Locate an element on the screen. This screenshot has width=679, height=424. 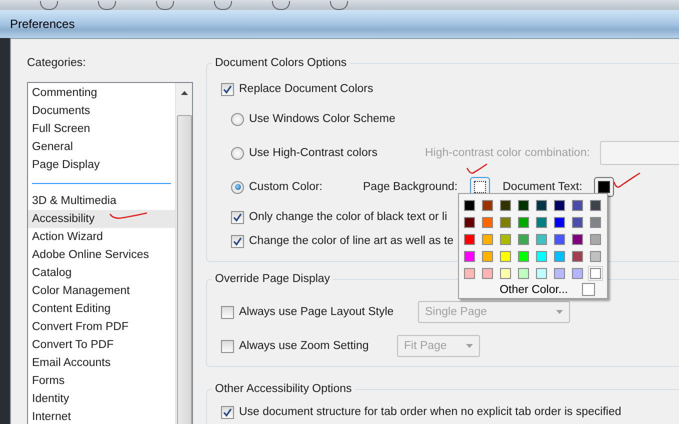
category-item: Accessibility is located at coordinates (101, 219).